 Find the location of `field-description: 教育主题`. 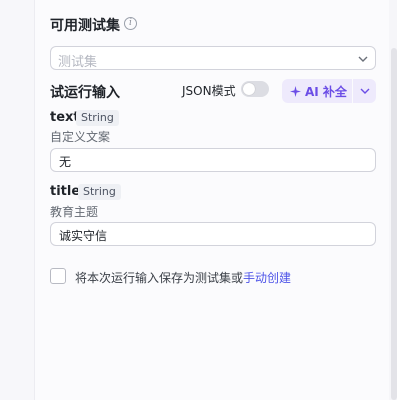

field-description: 教育主题 is located at coordinates (74, 212).